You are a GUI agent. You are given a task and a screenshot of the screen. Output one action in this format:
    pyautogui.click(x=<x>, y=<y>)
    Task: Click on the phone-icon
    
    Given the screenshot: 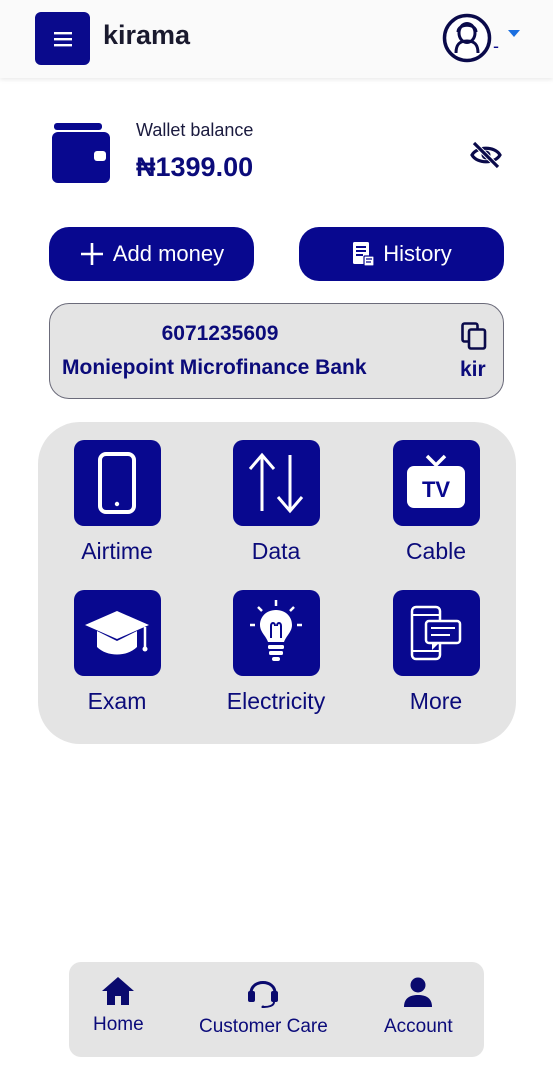 What is the action you would take?
    pyautogui.click(x=117, y=483)
    